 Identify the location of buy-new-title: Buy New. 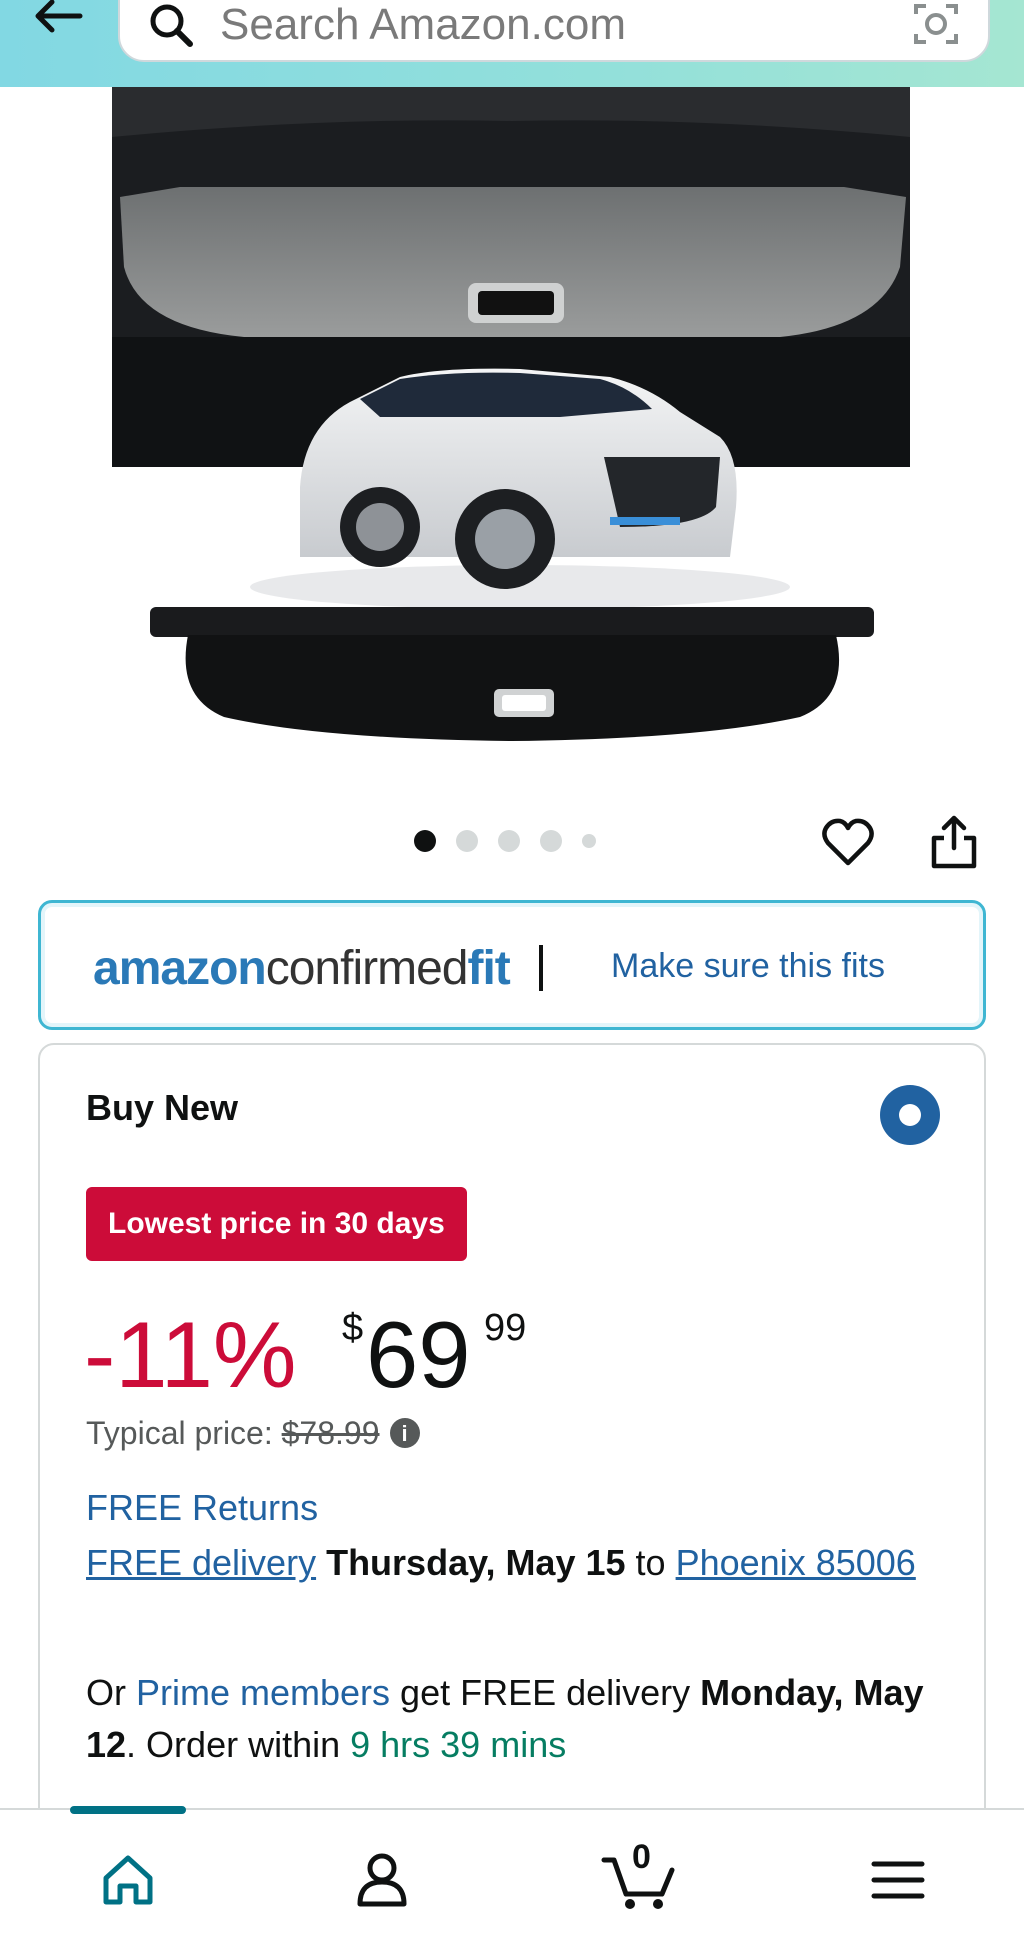
(162, 1107).